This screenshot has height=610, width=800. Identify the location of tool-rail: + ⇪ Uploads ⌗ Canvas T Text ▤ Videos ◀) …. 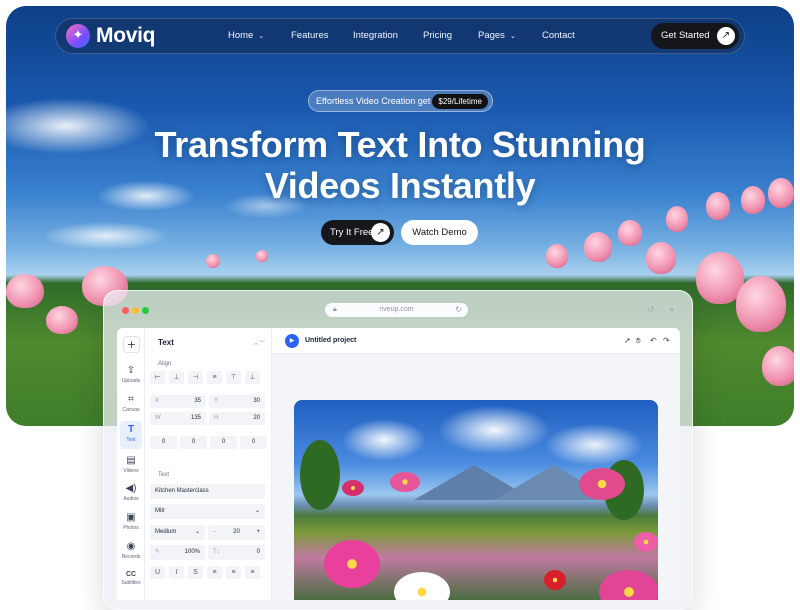
(131, 464).